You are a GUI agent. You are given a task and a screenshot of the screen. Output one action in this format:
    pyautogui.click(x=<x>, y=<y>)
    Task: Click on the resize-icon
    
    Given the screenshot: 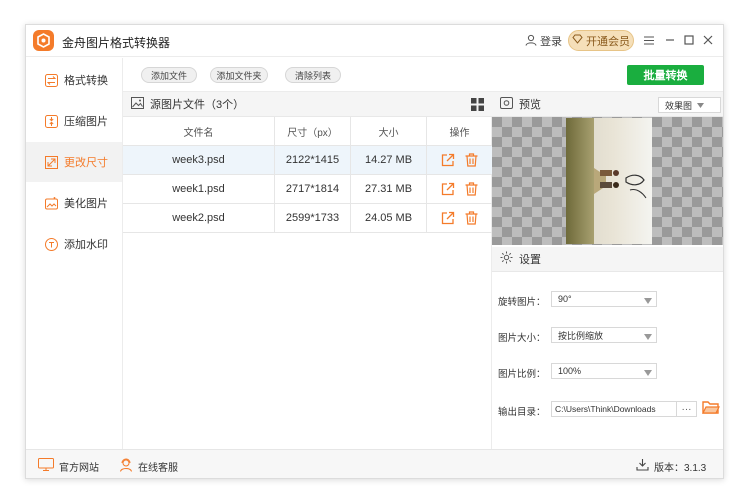 What is the action you would take?
    pyautogui.click(x=51, y=162)
    